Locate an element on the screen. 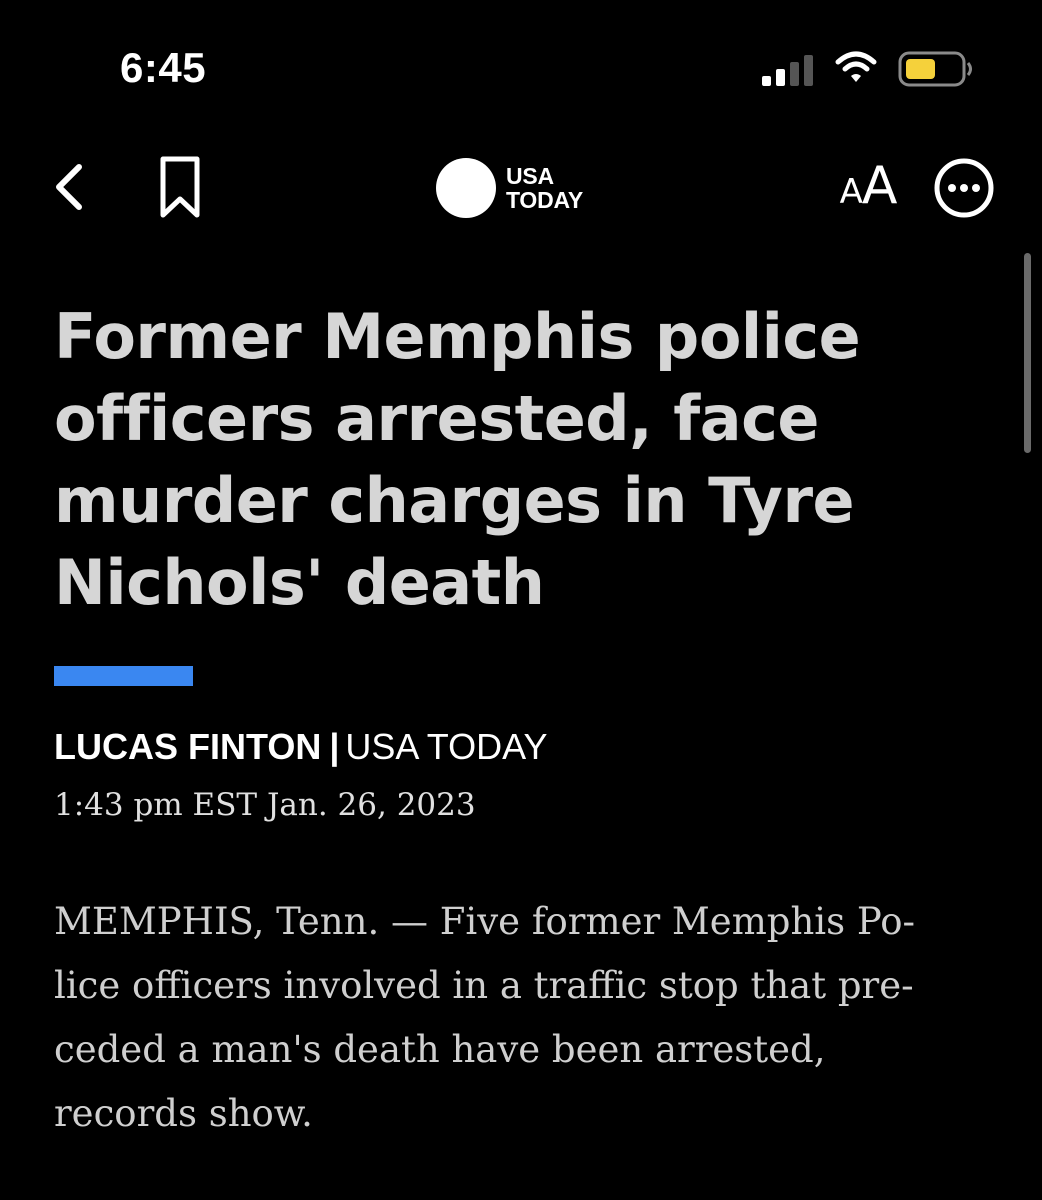 The width and height of the screenshot is (1042, 1200). font-size-icon: AA is located at coordinates (868, 186).